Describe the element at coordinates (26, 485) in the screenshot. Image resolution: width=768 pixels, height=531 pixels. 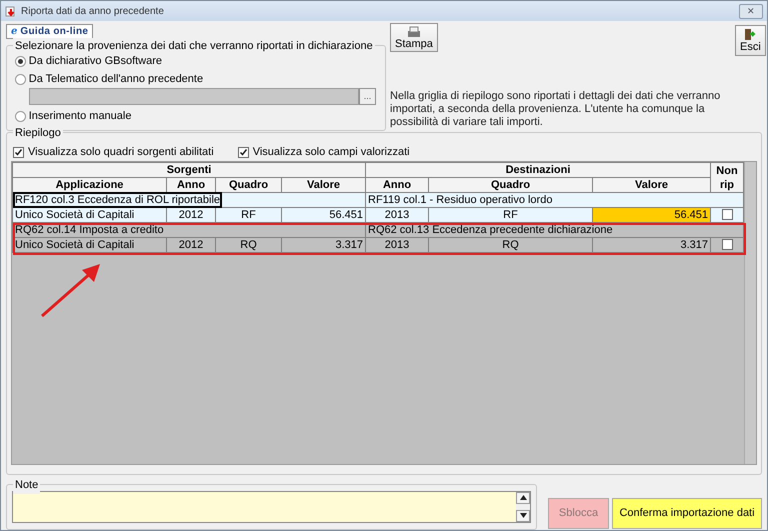
I see `group-title: Note` at that location.